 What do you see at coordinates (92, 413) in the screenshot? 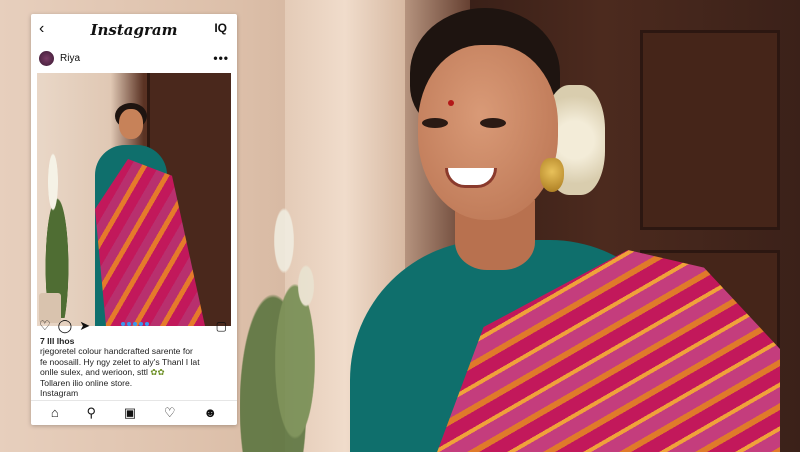
I see `search-icon: ⚲` at bounding box center [92, 413].